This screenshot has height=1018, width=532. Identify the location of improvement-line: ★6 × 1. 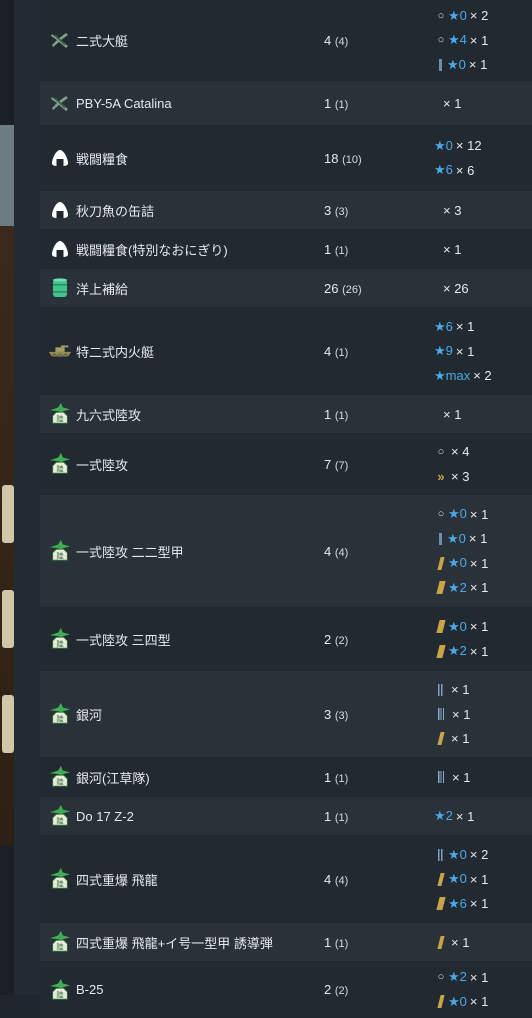
(483, 326).